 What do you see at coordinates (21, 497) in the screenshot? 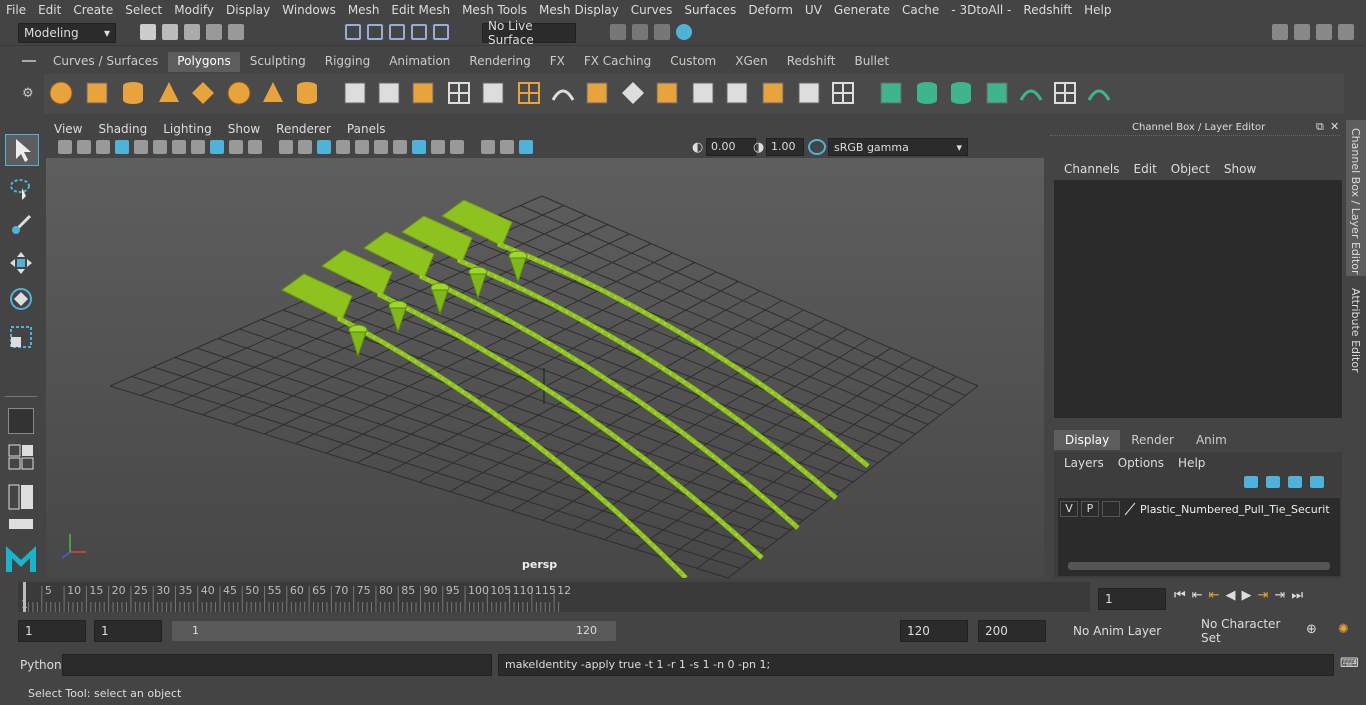
I see `outliner-layout-icon` at bounding box center [21, 497].